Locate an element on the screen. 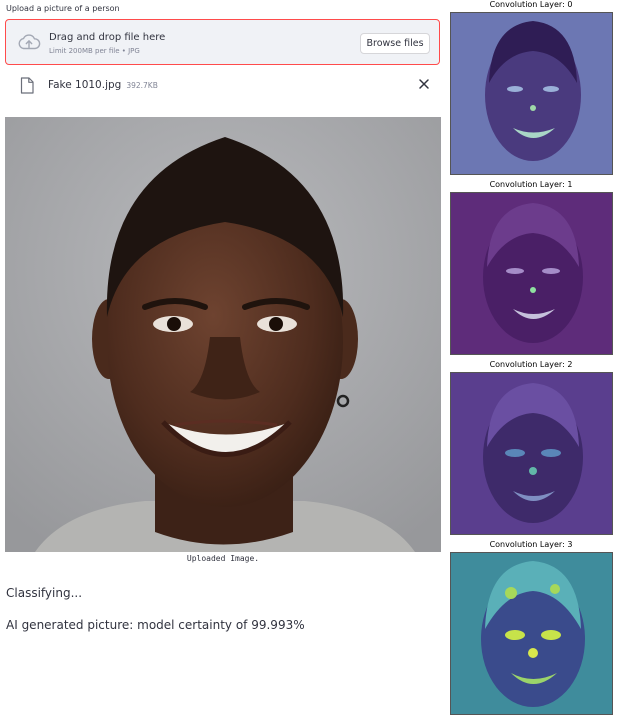  conv-layer-3-heatmap is located at coordinates (531, 633).